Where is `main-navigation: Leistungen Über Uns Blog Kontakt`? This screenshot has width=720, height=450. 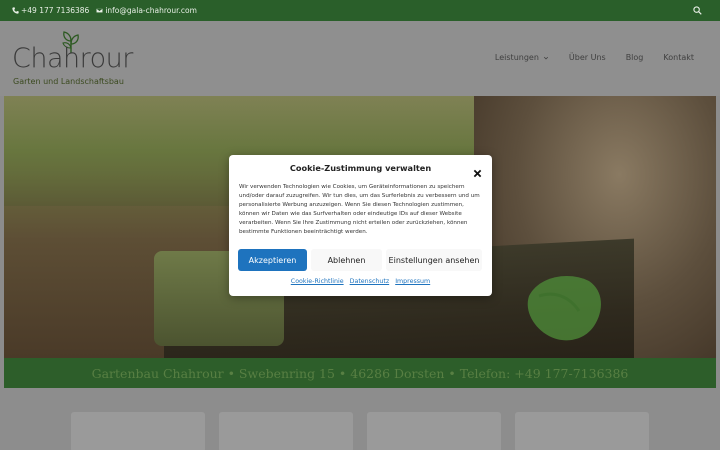 main-navigation: Leistungen Über Uns Blog Kontakt is located at coordinates (584, 57).